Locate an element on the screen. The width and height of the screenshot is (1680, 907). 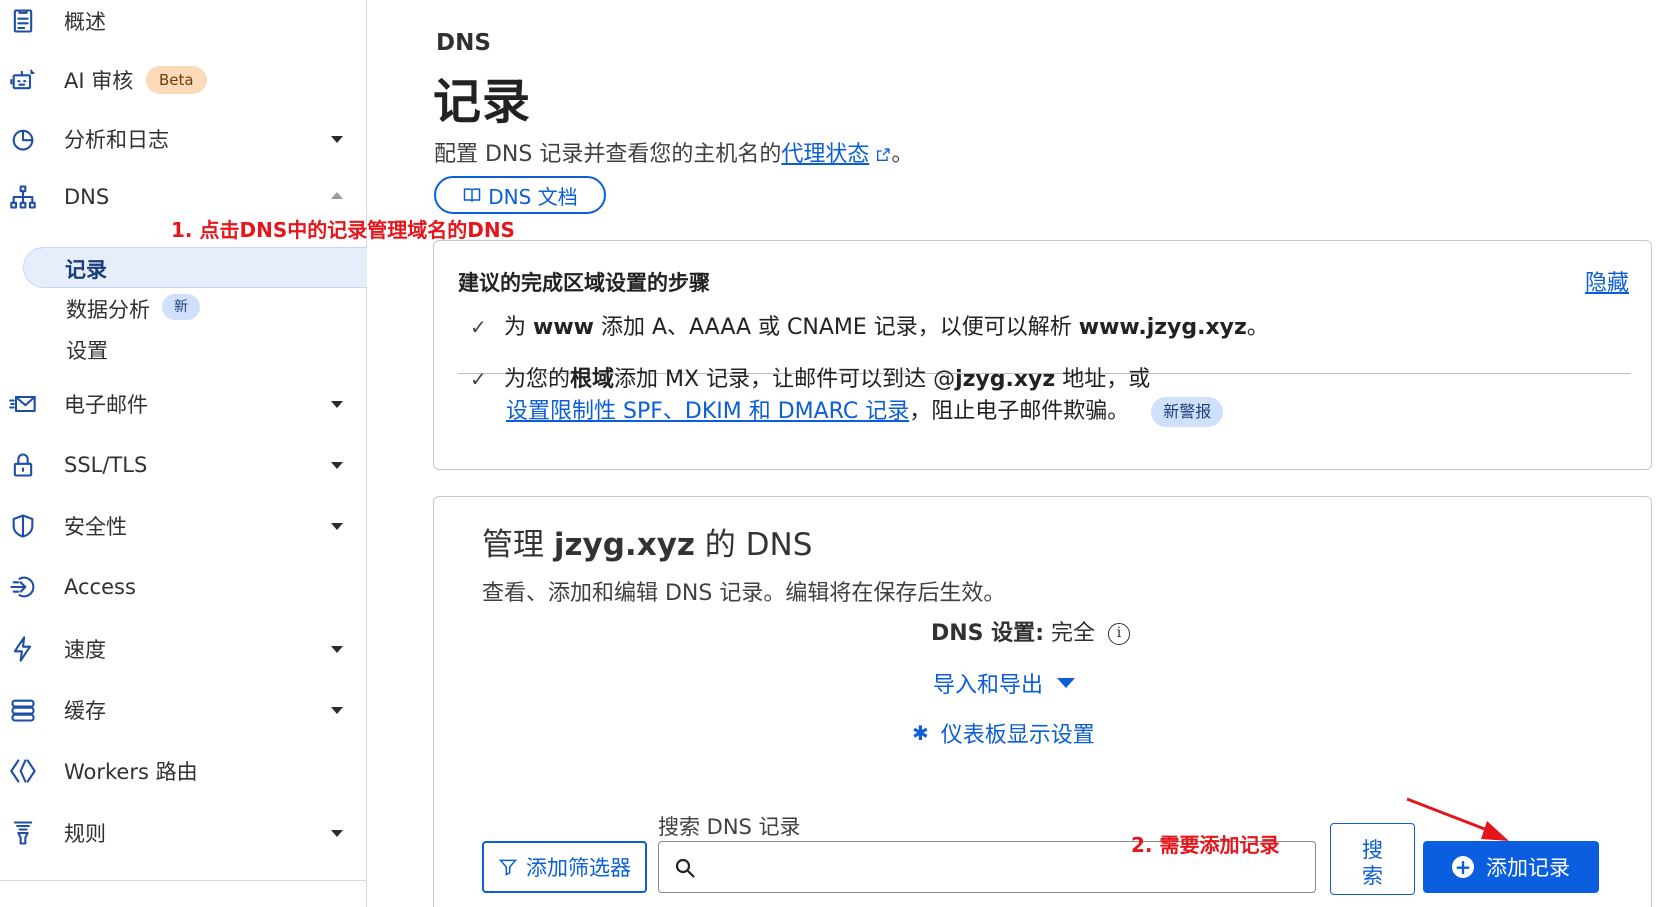
sidebar-item-label: AI 审核 is located at coordinates (99, 81).